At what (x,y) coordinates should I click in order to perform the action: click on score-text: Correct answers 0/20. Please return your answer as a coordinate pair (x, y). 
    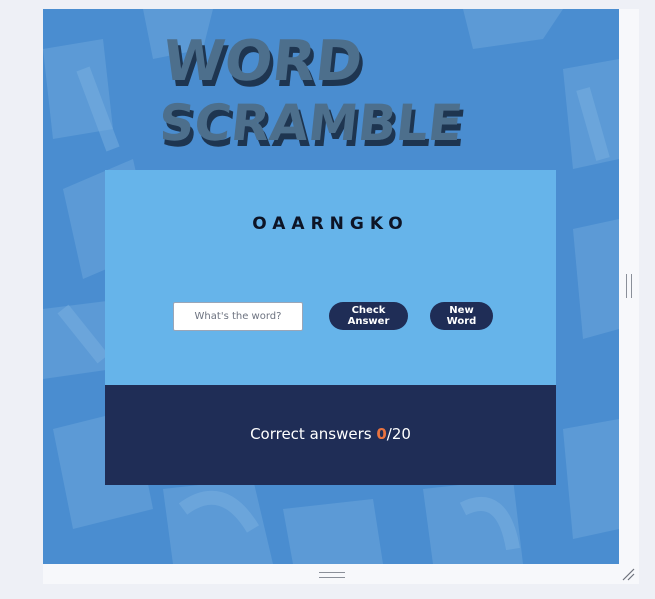
    Looking at the image, I should click on (330, 434).